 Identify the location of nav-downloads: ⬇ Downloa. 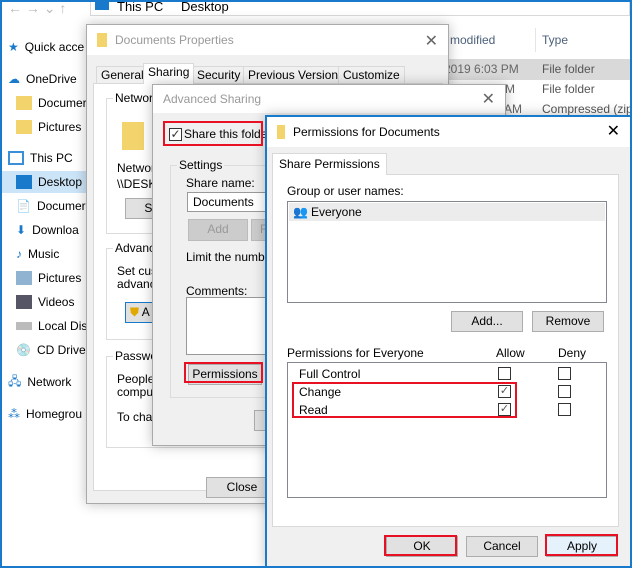
(47, 230).